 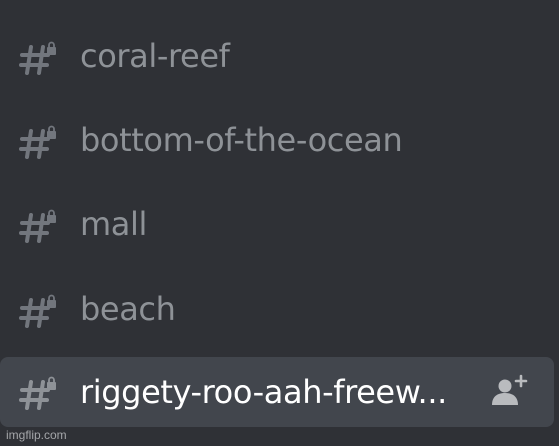 What do you see at coordinates (277, 56) in the screenshot?
I see `channel-item-coral-reef: coral-reef` at bounding box center [277, 56].